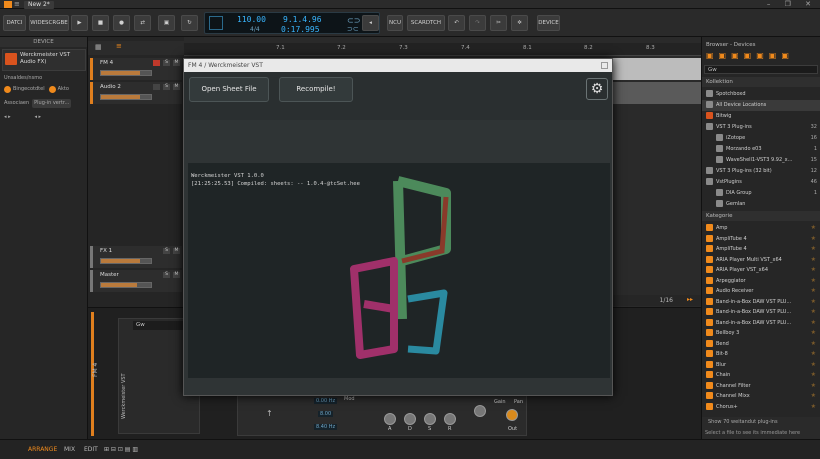  What do you see at coordinates (251, 19) in the screenshot?
I see `tempo-value: 110.00` at bounding box center [251, 19].